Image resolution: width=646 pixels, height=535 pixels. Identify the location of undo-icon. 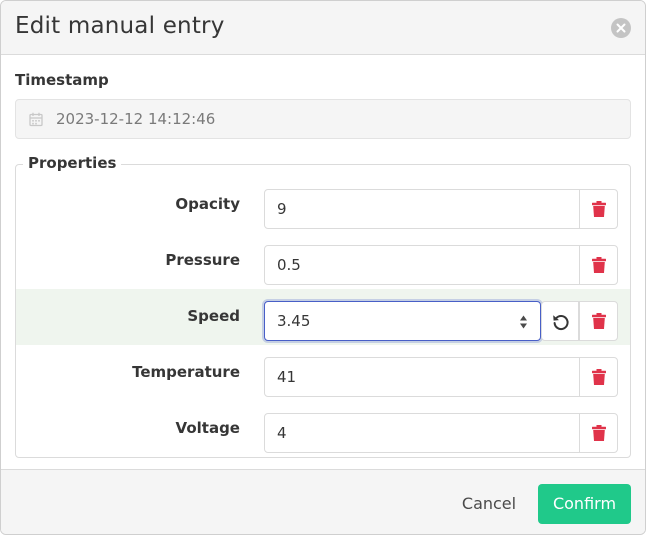
(561, 322).